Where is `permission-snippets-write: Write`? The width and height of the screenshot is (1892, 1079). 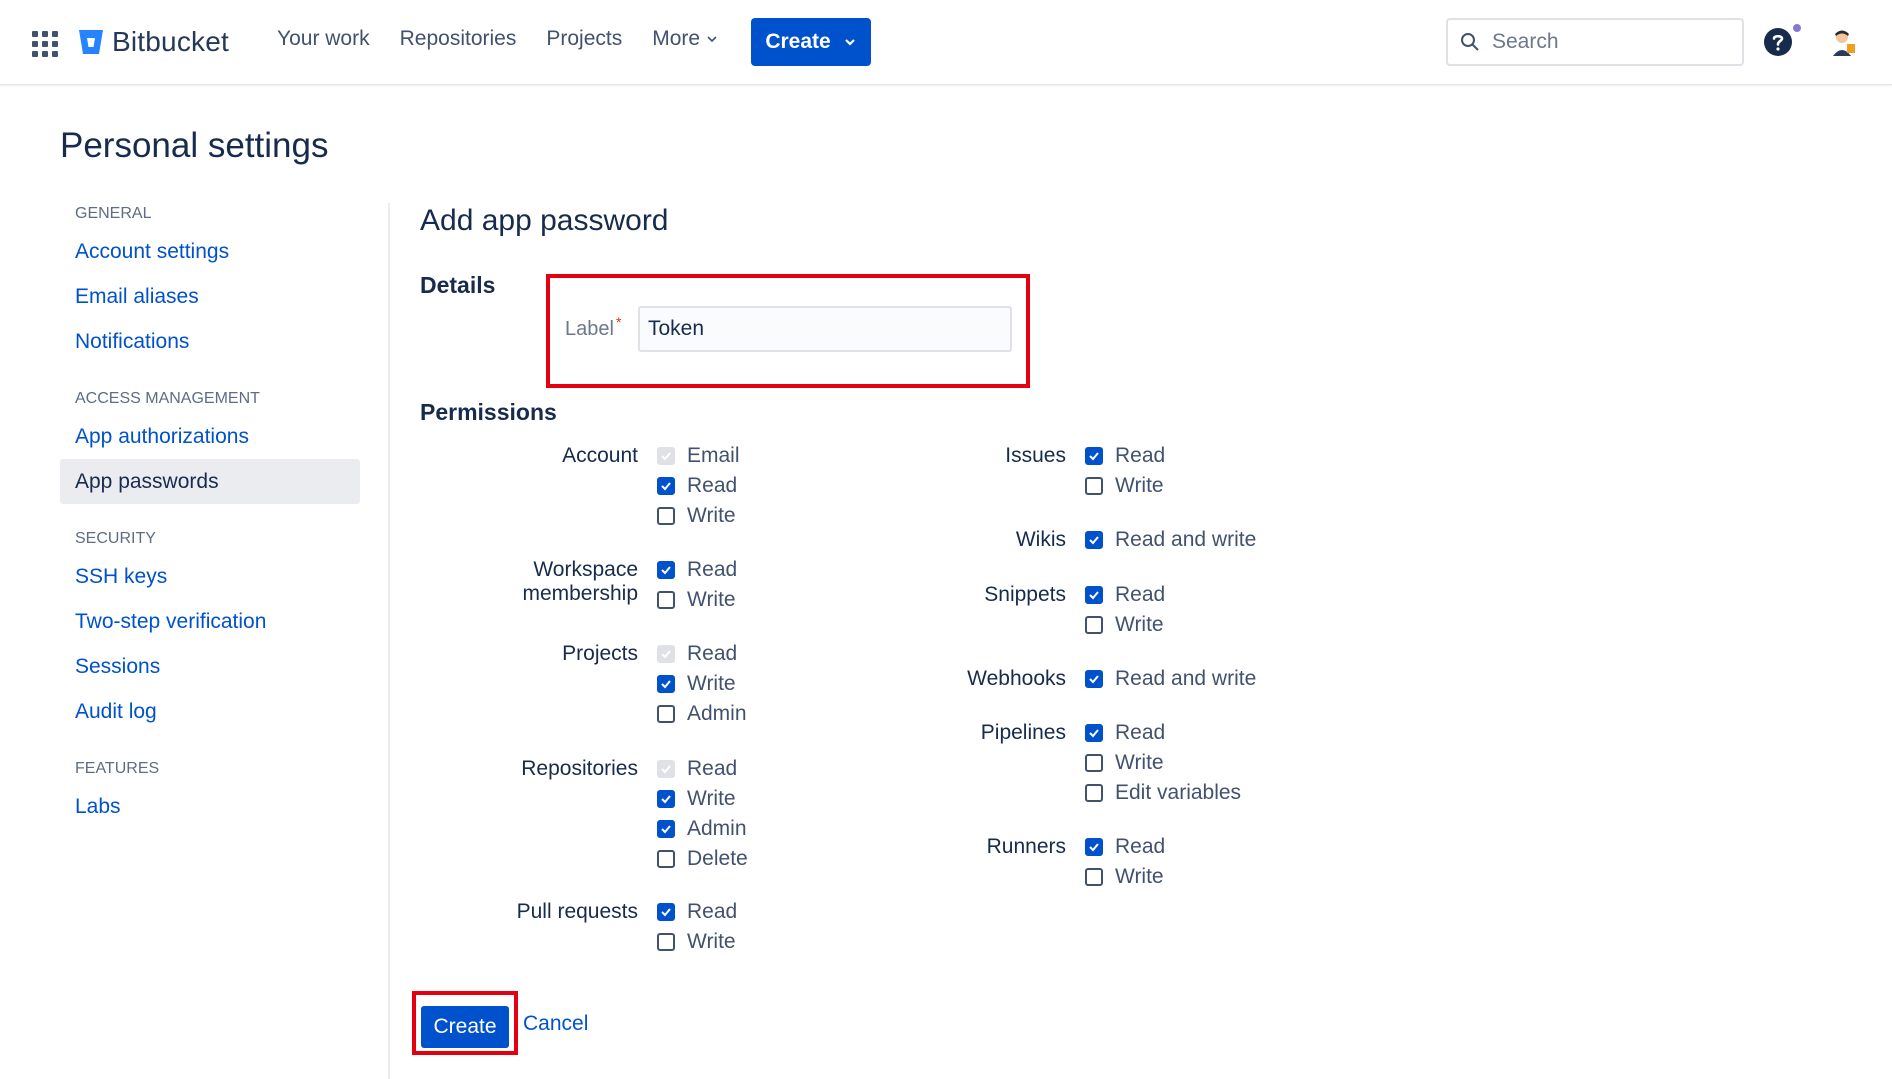 permission-snippets-write: Write is located at coordinates (1124, 625).